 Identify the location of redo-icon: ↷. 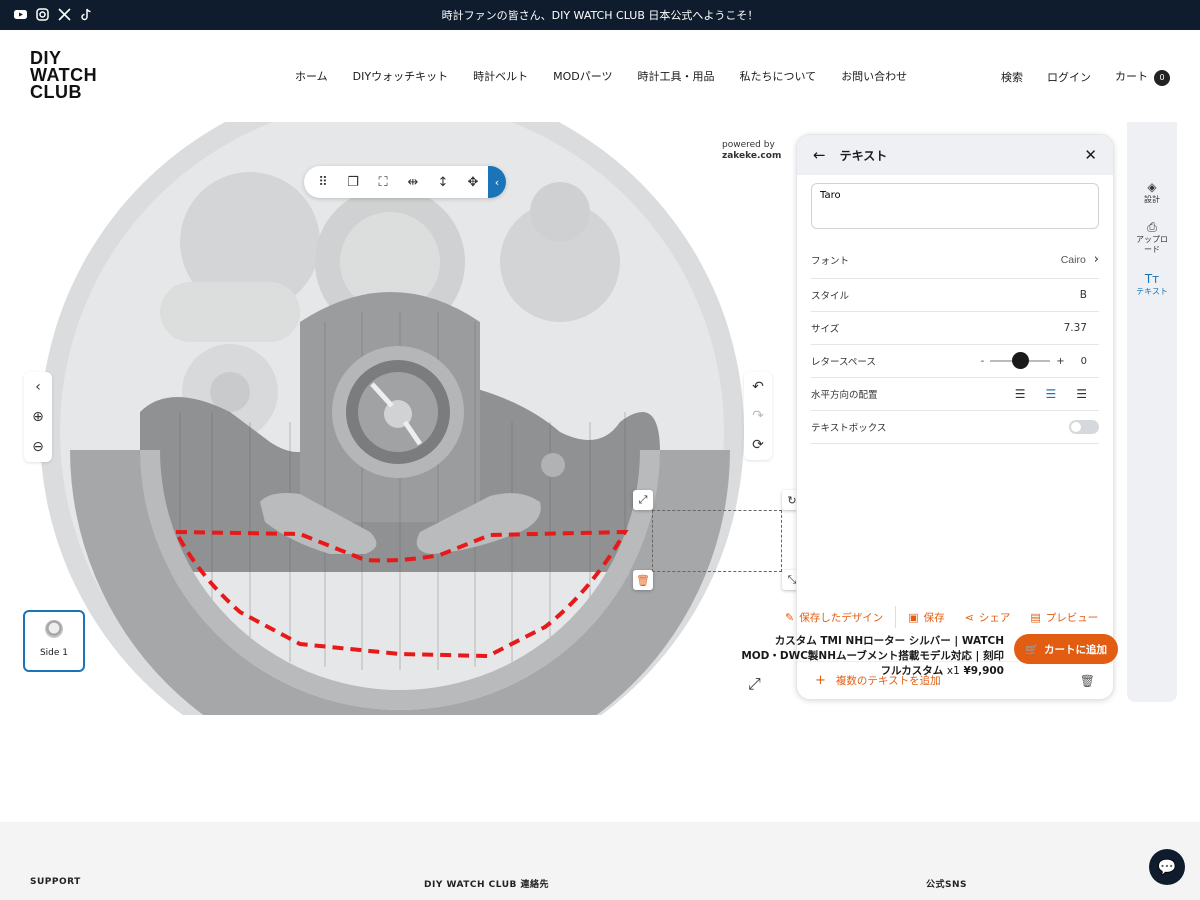
(758, 416).